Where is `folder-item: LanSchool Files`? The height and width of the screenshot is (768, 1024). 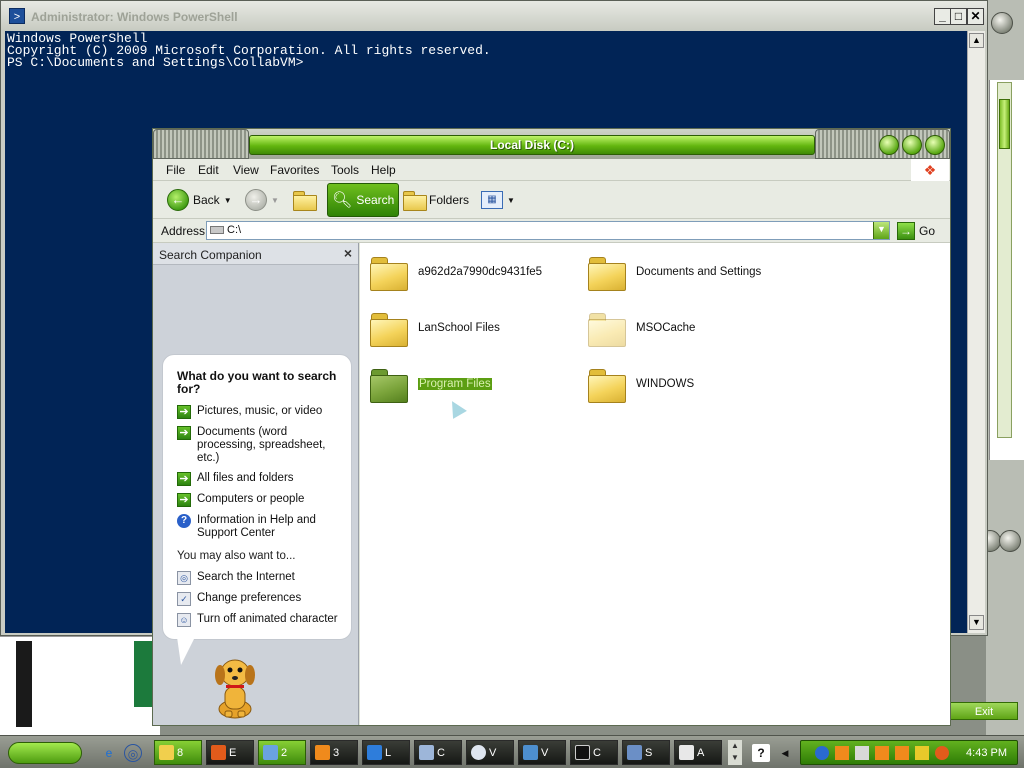
folder-item: LanSchool Files is located at coordinates (435, 329).